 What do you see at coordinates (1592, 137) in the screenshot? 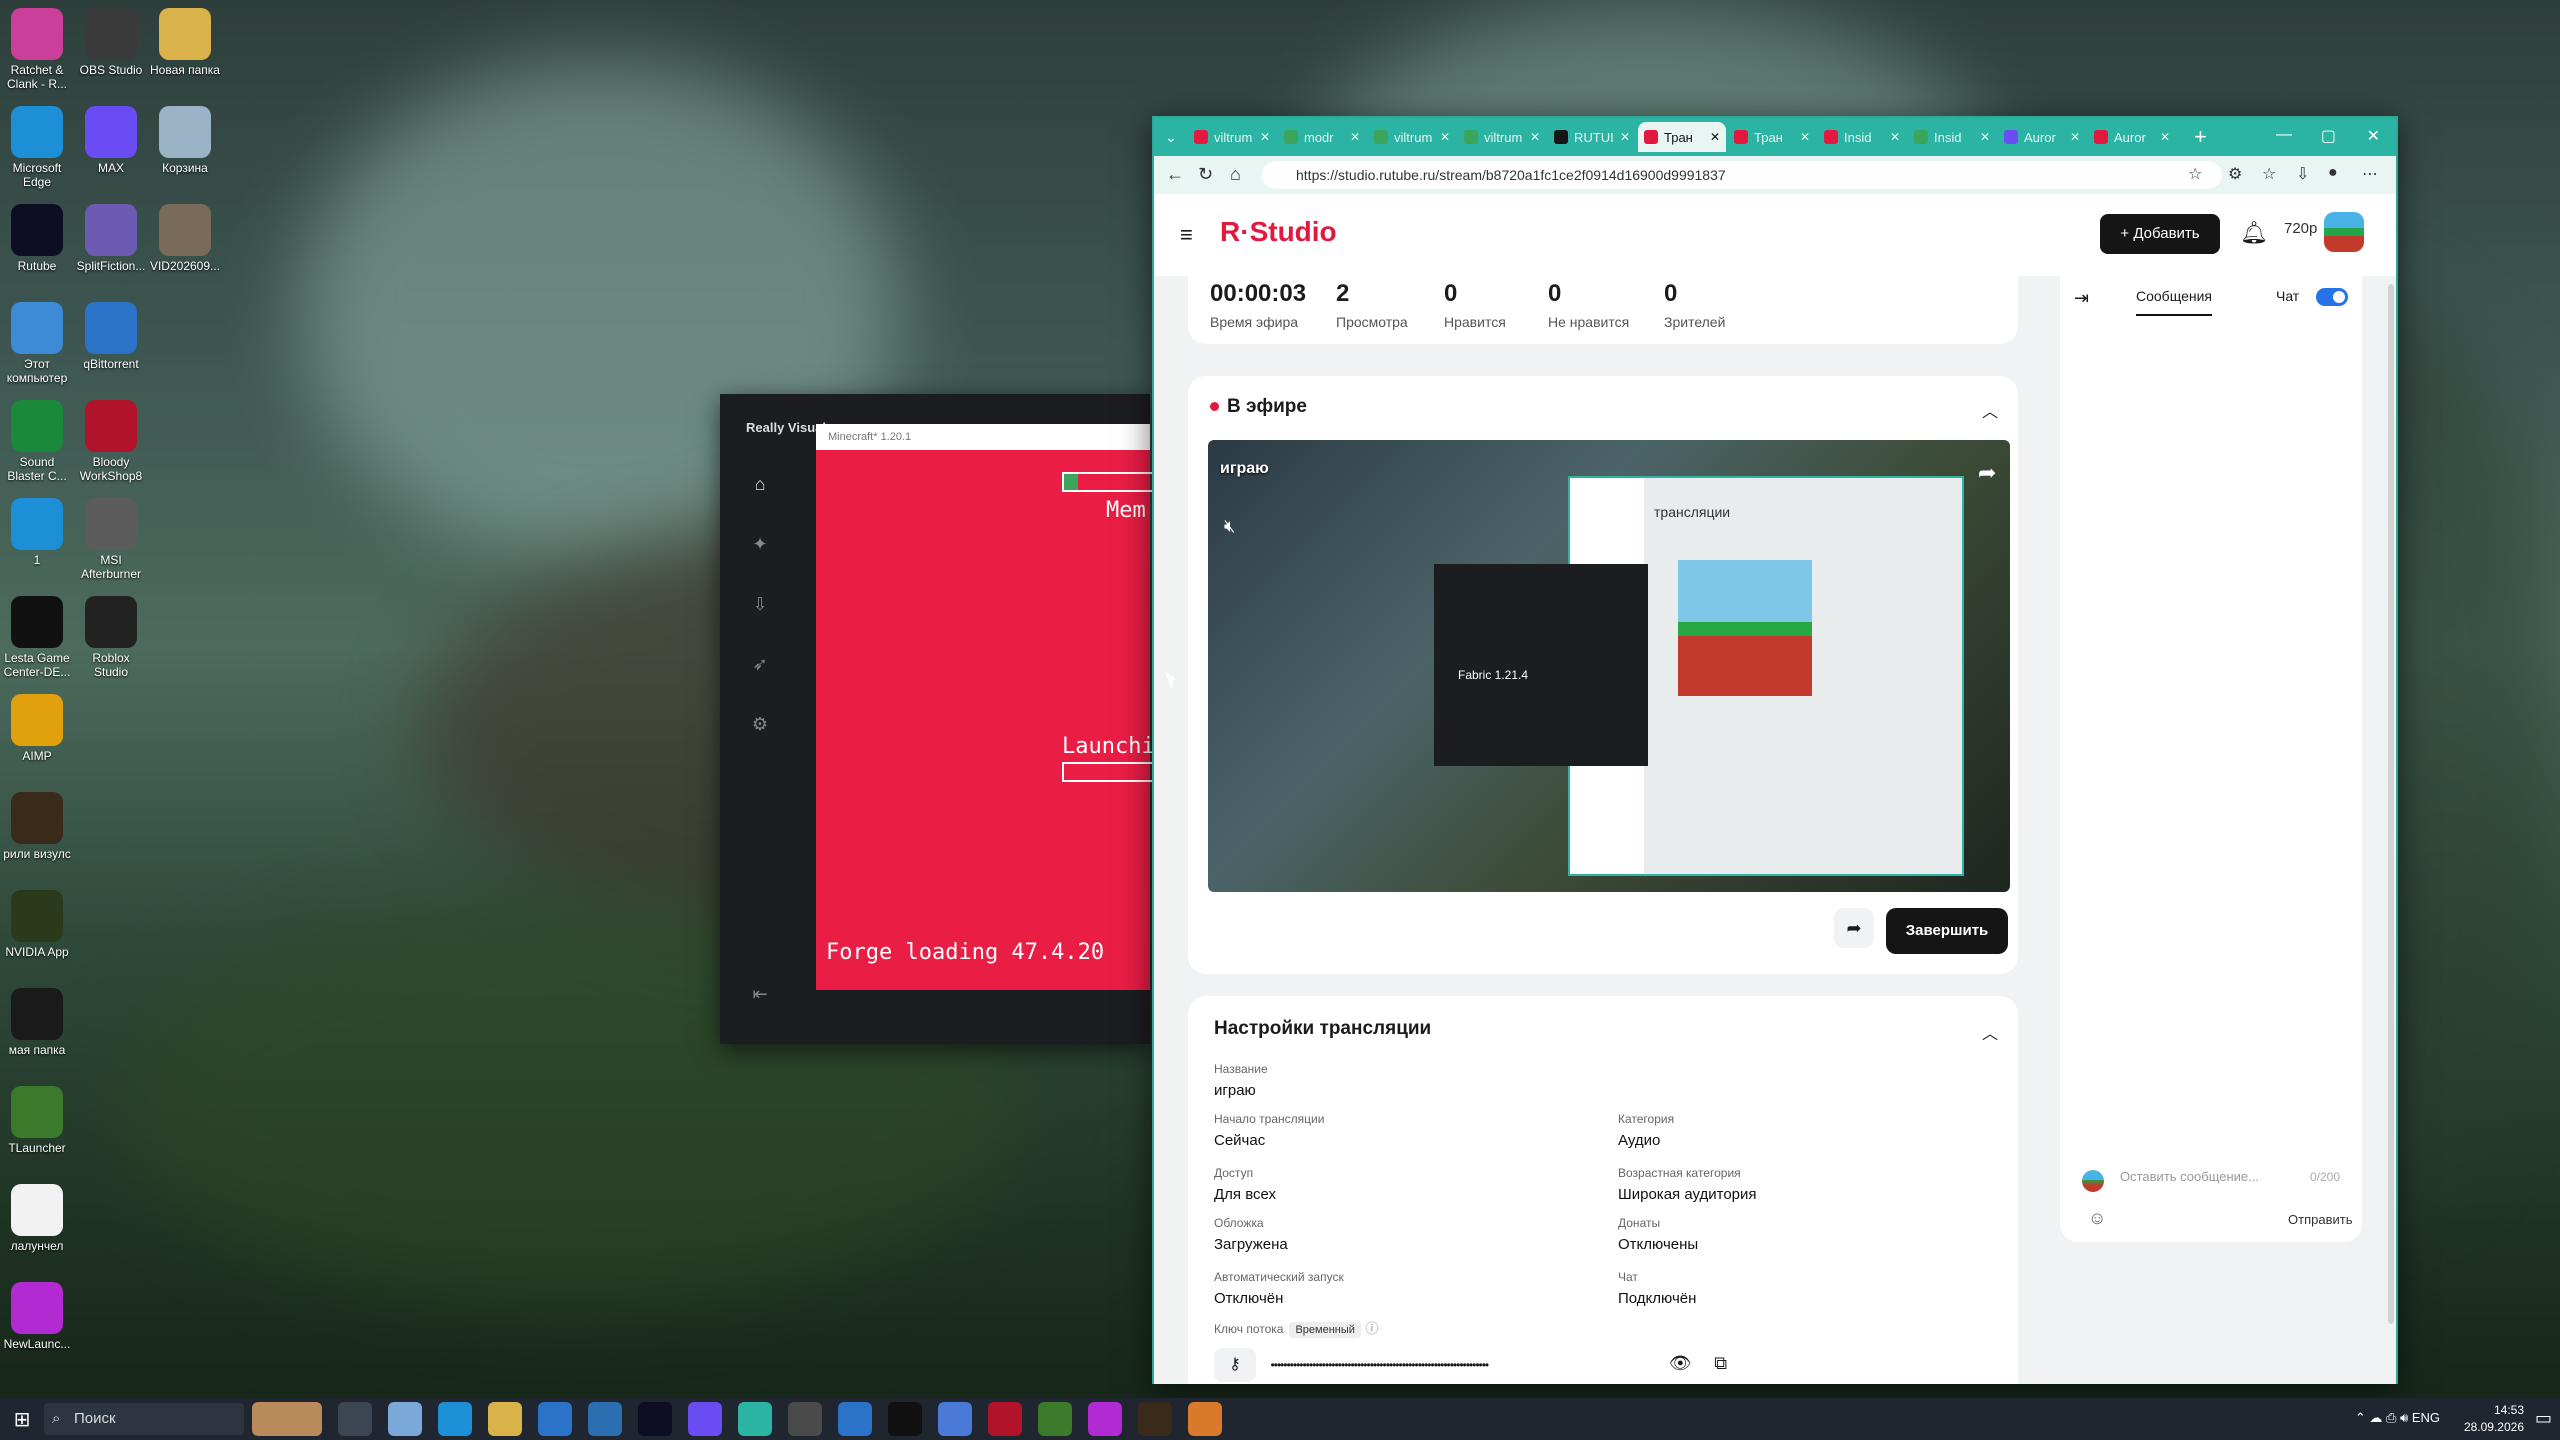
I see `tab-4: RUTUI ✕` at bounding box center [1592, 137].